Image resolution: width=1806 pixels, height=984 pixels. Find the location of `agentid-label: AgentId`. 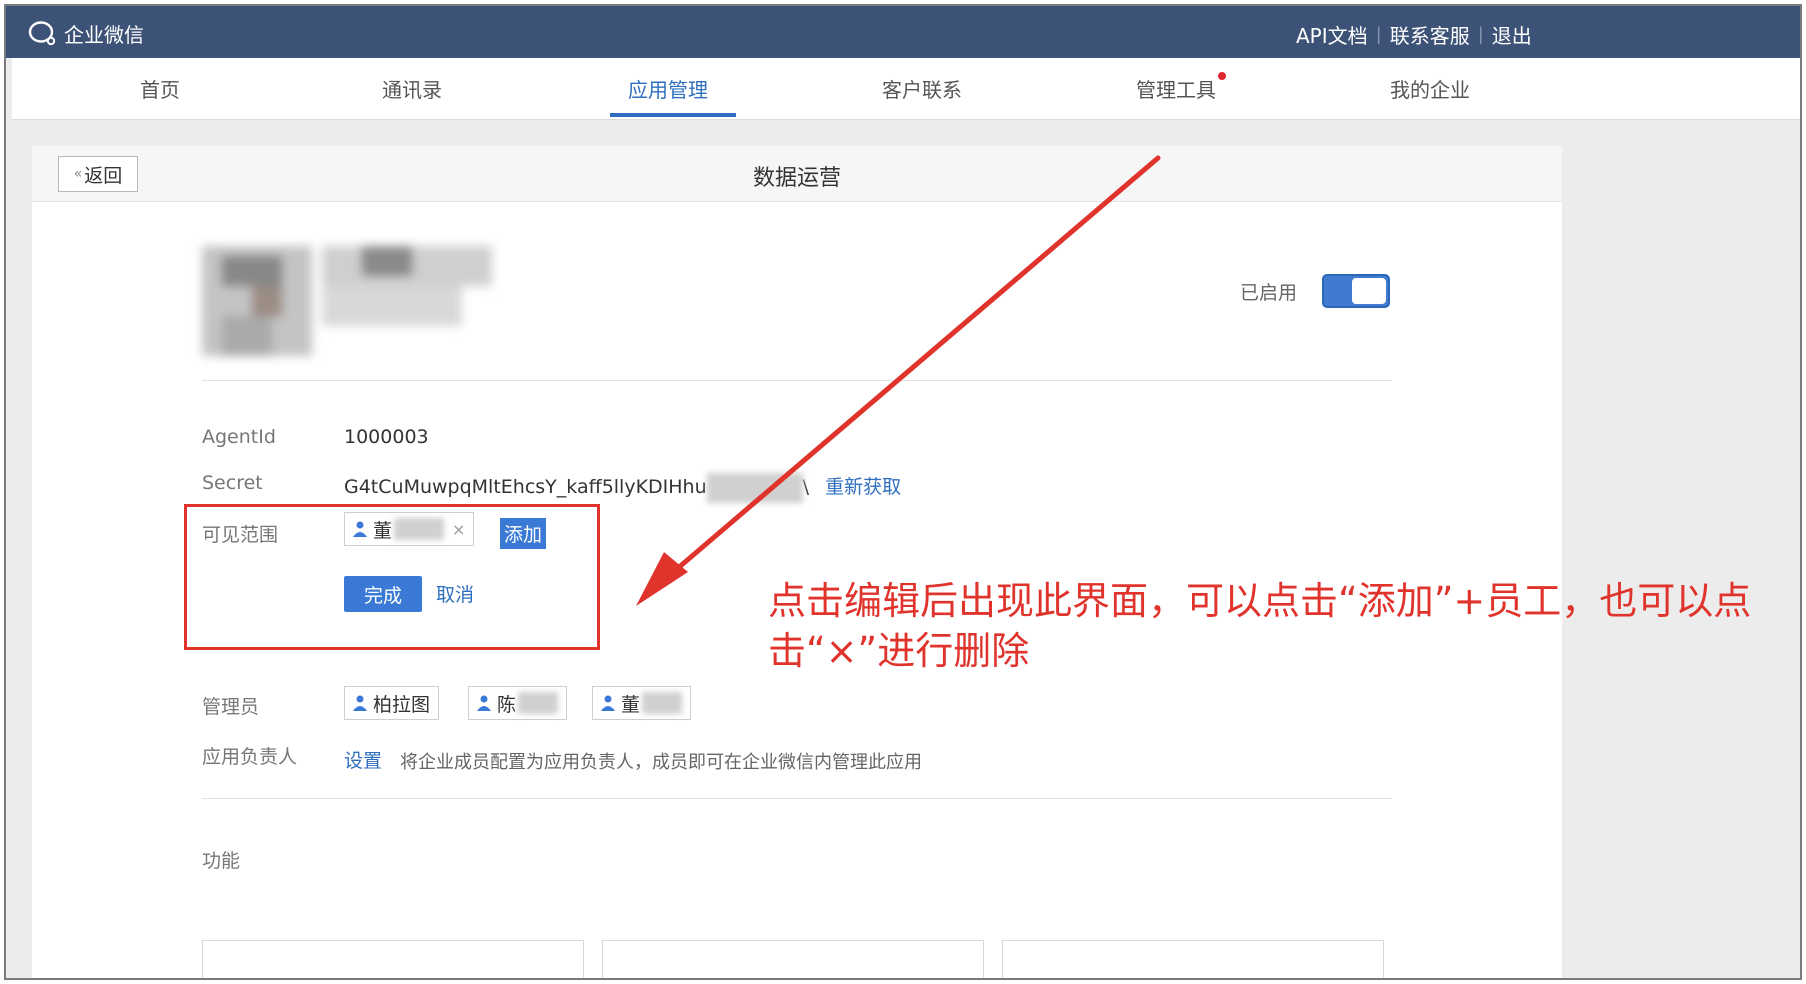

agentid-label: AgentId is located at coordinates (239, 437).